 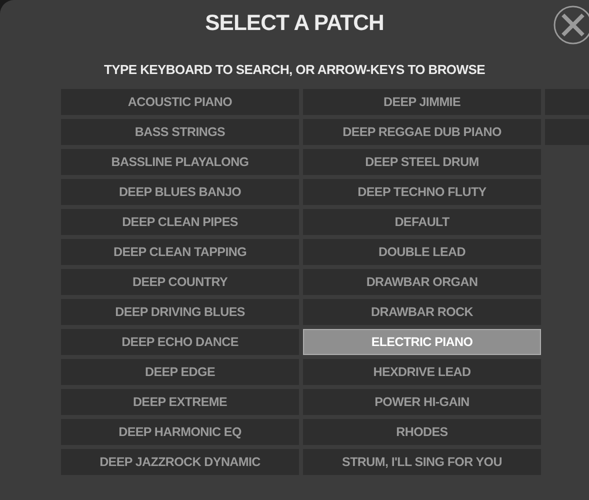 What do you see at coordinates (422, 162) in the screenshot?
I see `patch-item: DEEP STEEL DRUM` at bounding box center [422, 162].